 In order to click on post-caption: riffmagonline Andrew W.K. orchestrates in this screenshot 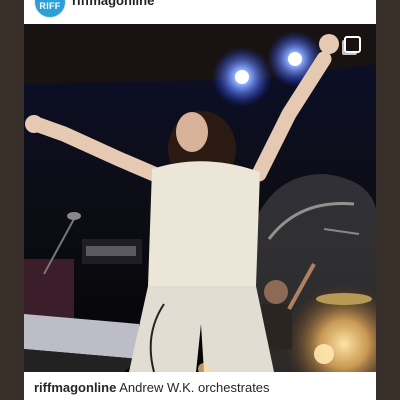, I will do `click(152, 387)`.